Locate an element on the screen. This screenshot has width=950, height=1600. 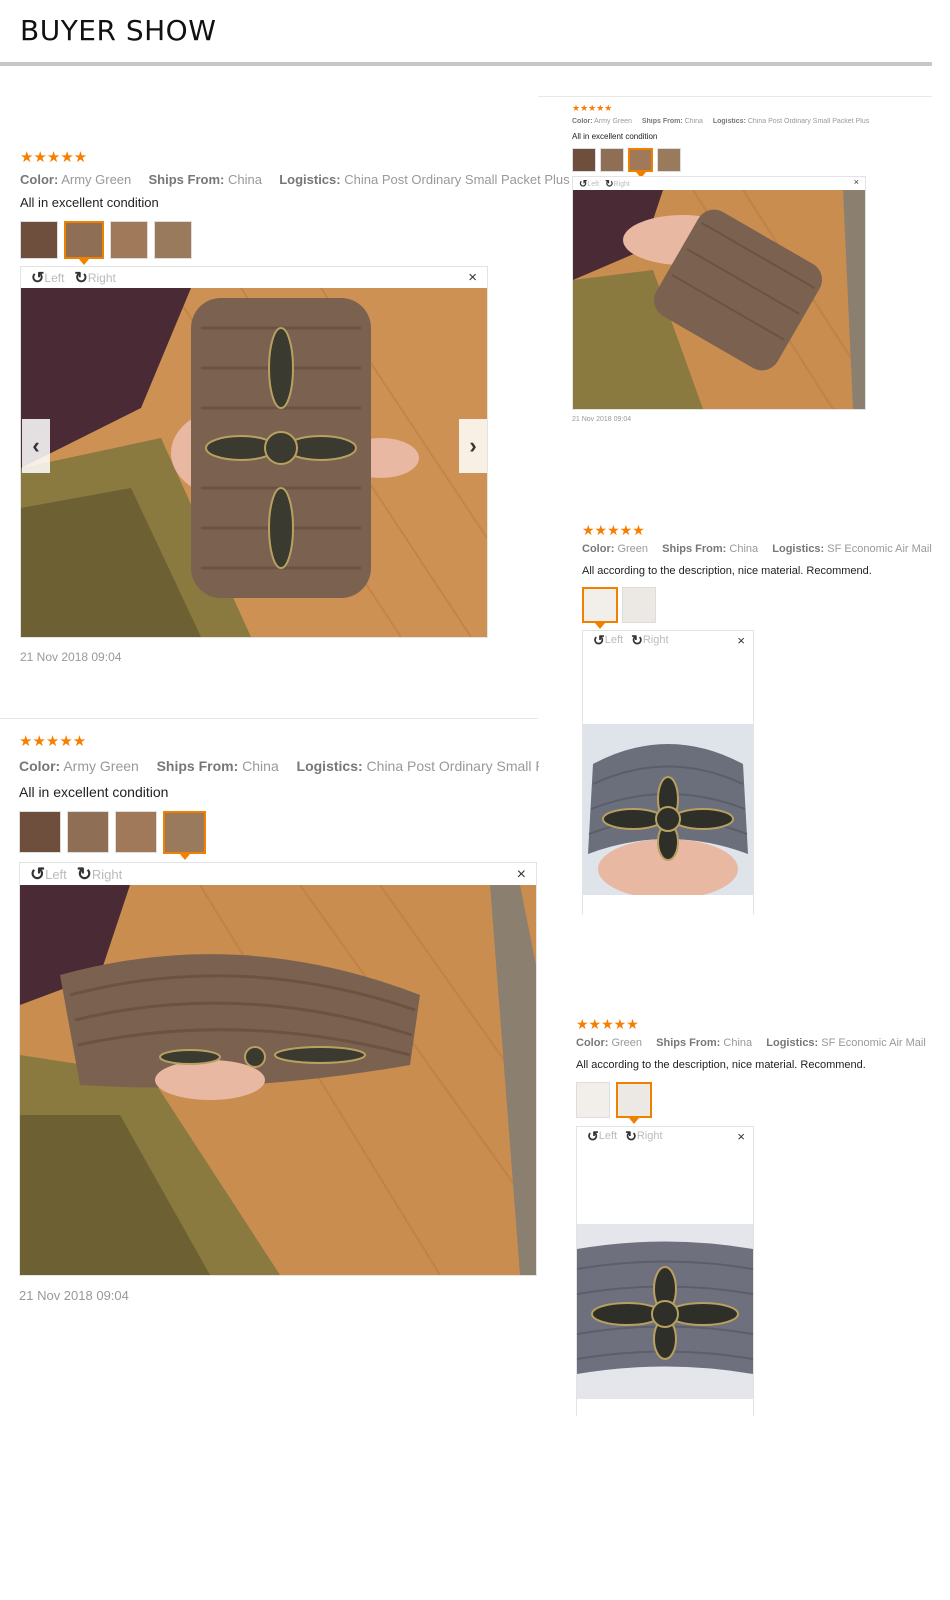
logistics-value: China Post Ordinary Small Pack is located at coordinates (452, 766).